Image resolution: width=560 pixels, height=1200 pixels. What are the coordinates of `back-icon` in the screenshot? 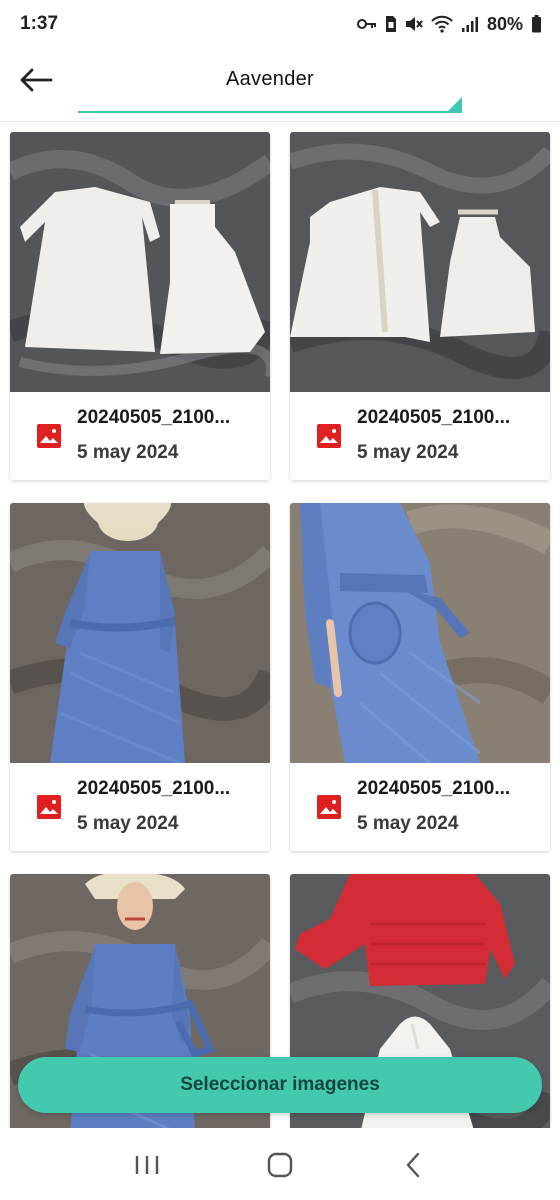 It's located at (413, 1165).